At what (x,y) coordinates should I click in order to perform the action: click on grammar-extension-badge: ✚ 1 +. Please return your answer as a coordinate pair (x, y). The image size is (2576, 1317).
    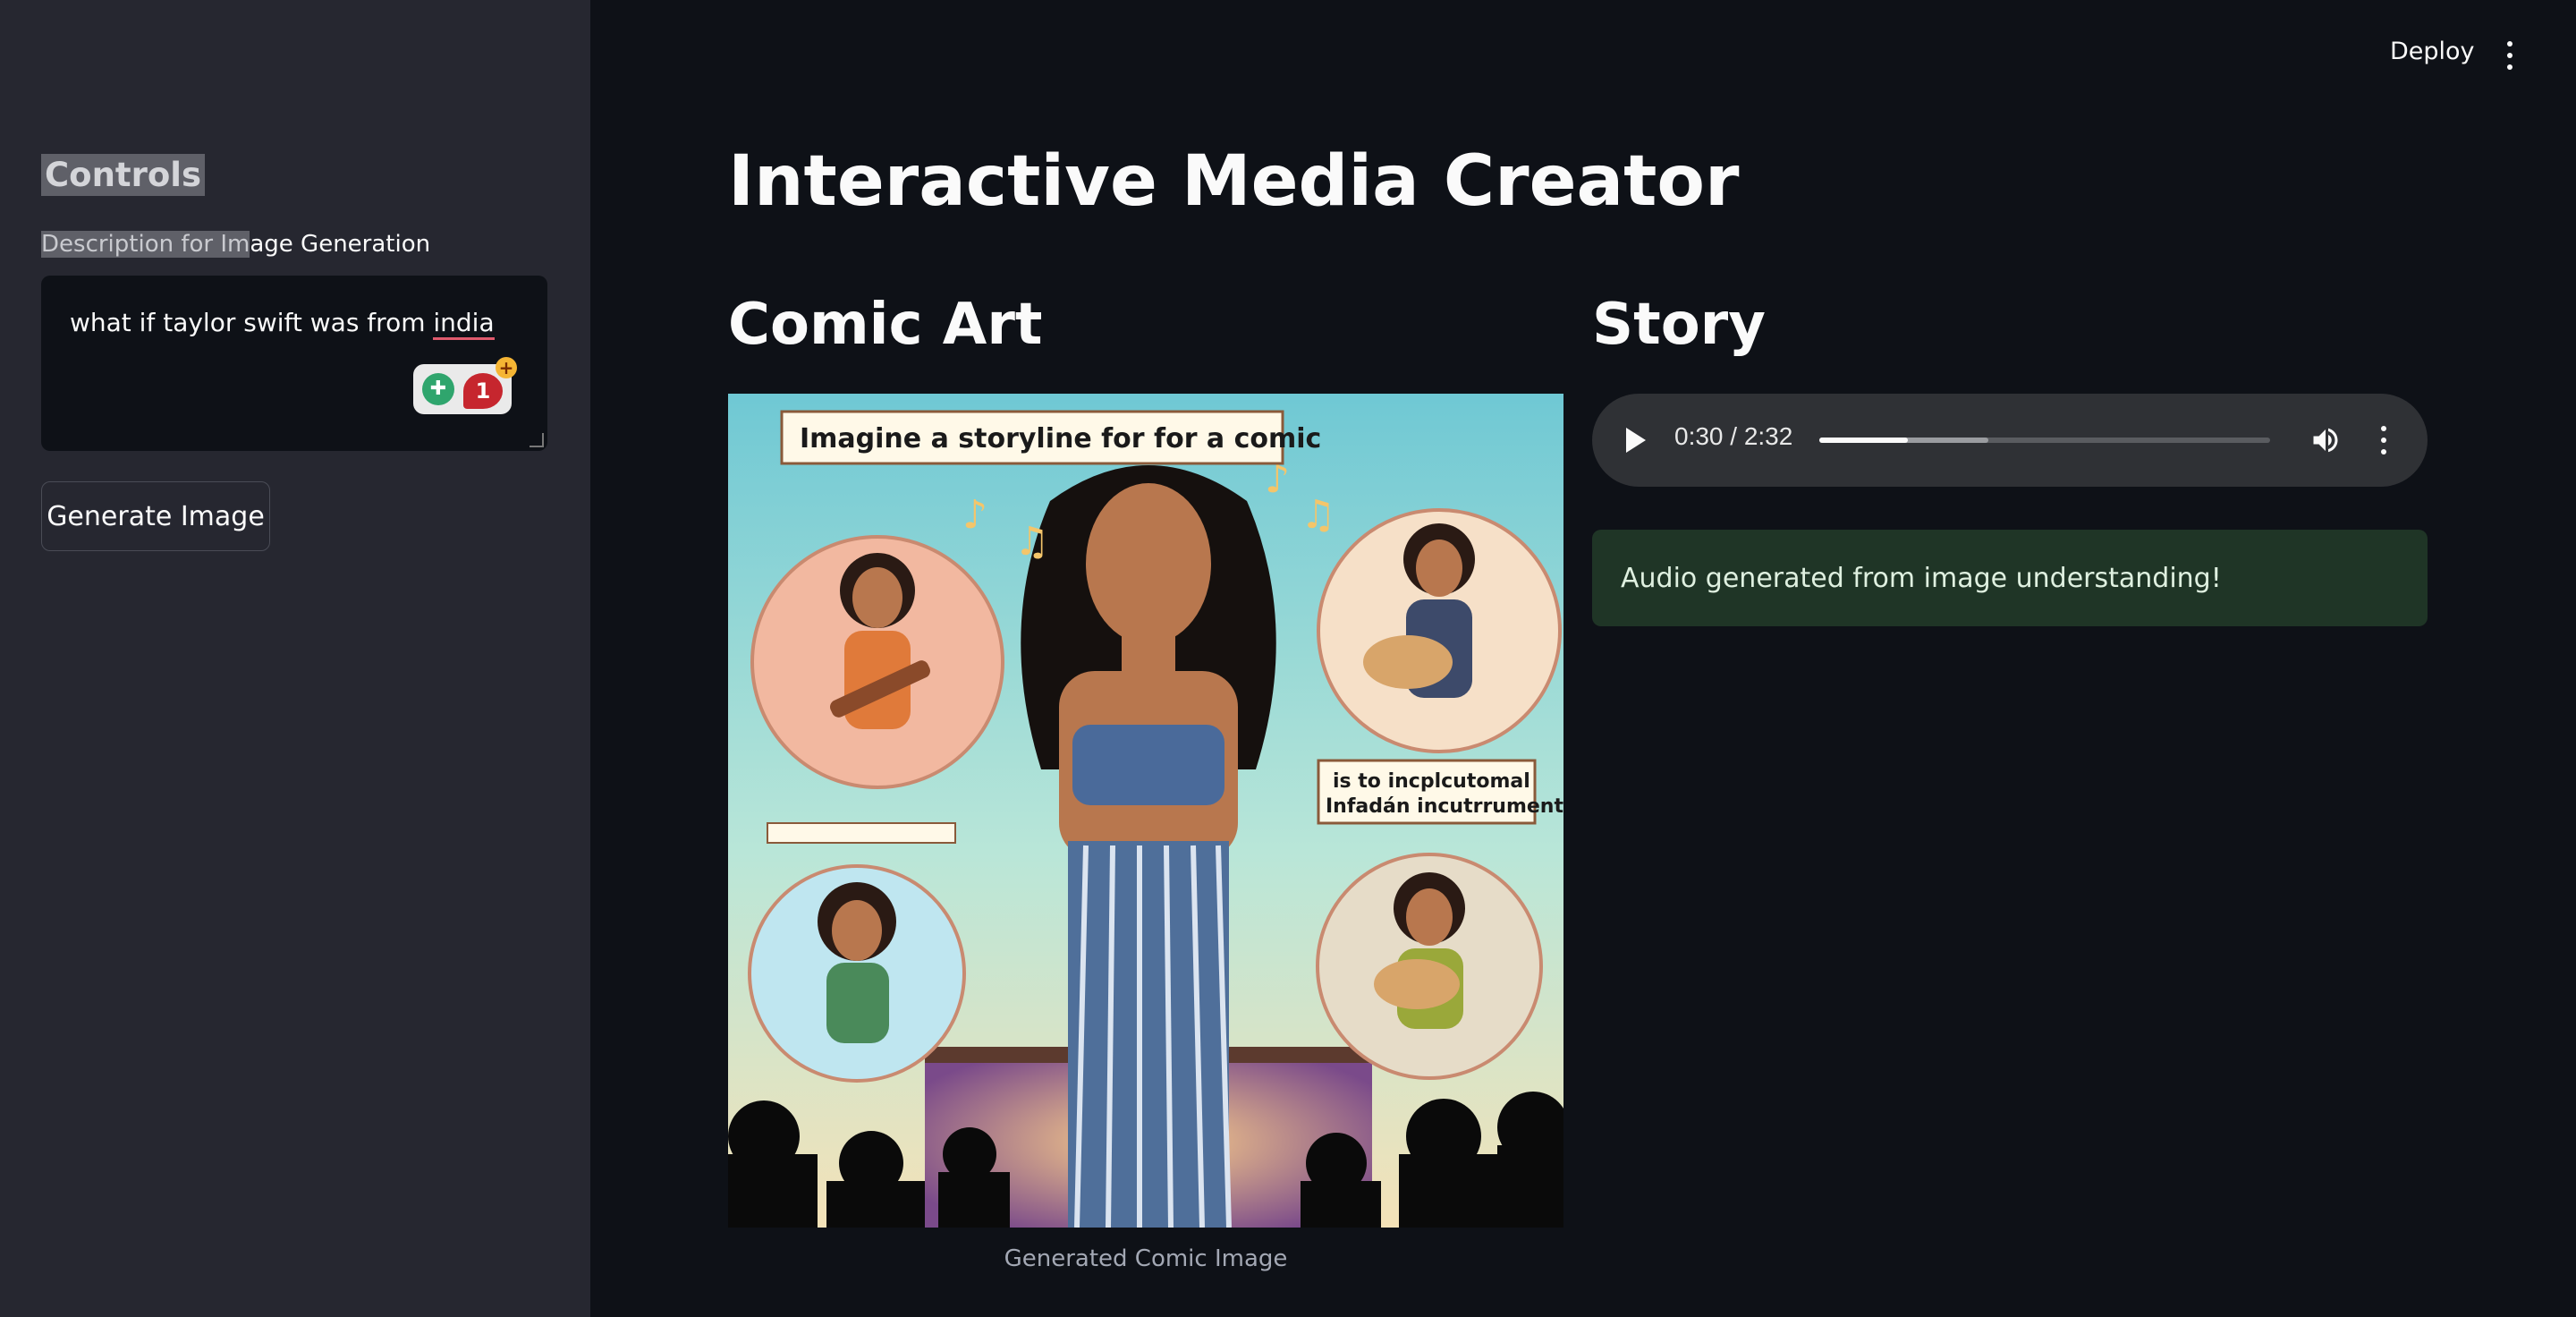
    Looking at the image, I should click on (465, 385).